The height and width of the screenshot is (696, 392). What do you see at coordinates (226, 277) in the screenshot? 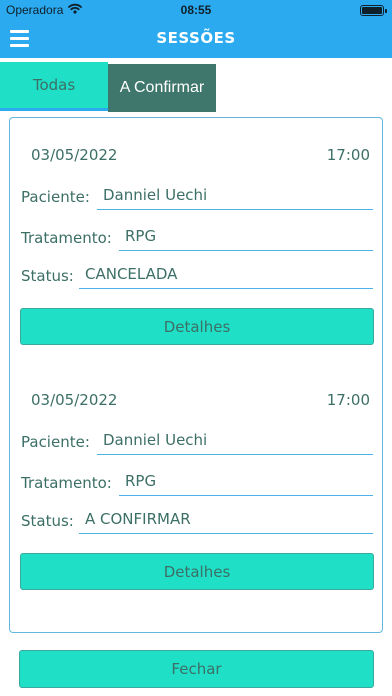
I see `status-field: CANCELADA` at bounding box center [226, 277].